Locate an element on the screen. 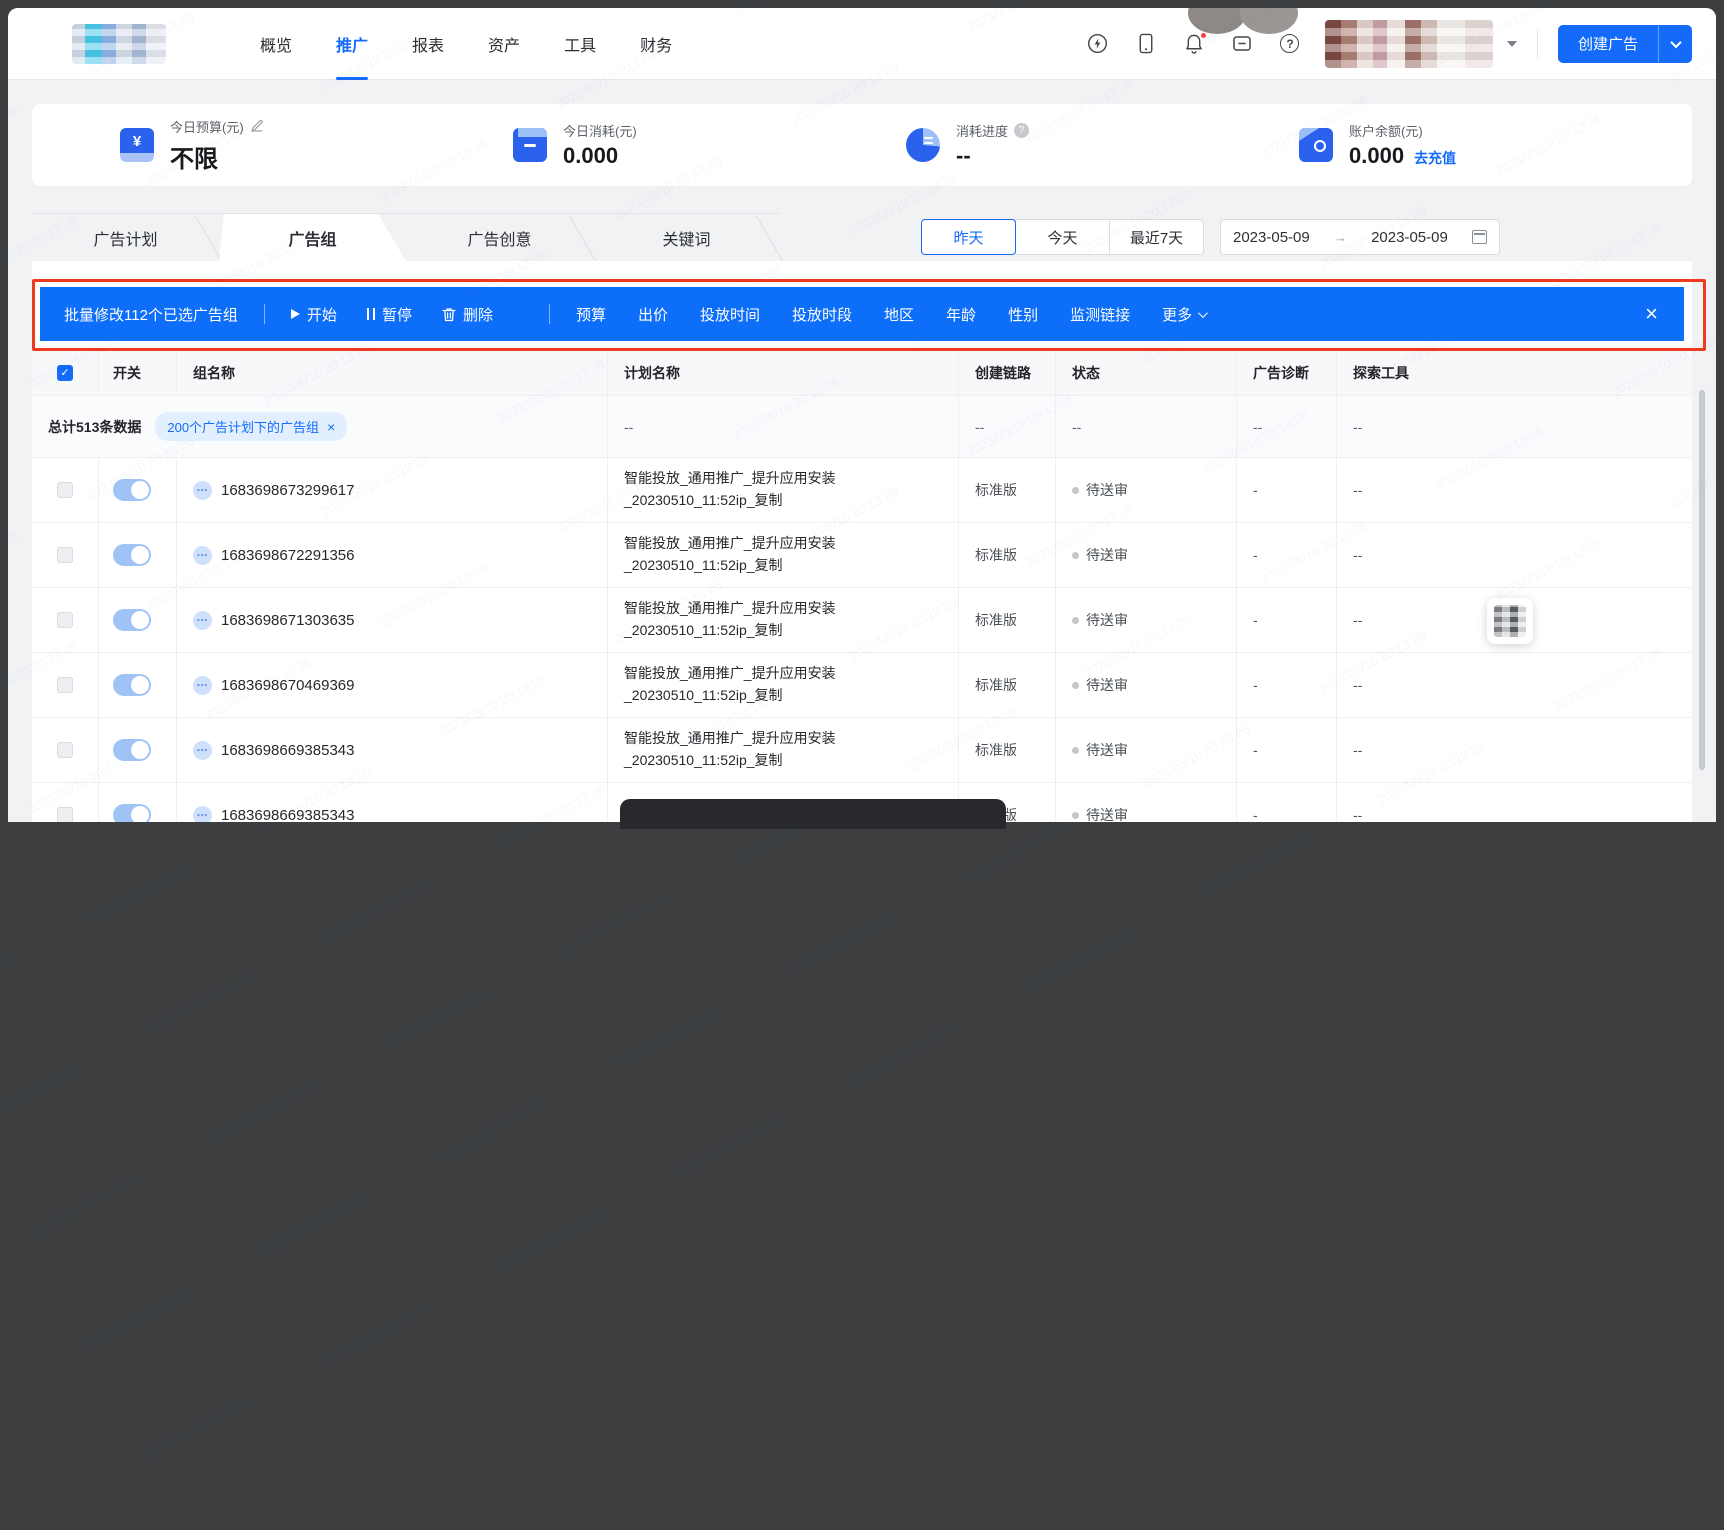 This screenshot has width=1724, height=1530. nav-item-reports: 报表 is located at coordinates (428, 44).